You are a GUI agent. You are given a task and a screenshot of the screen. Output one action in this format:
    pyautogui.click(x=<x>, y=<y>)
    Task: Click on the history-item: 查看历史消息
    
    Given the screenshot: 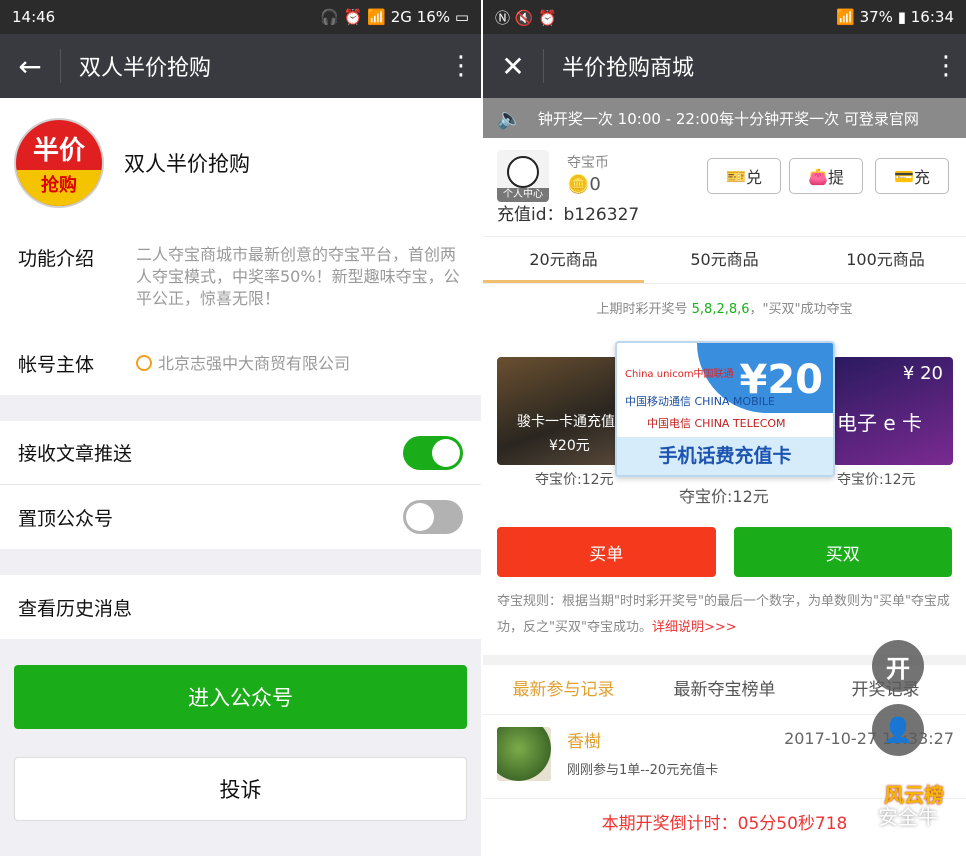 What is the action you would take?
    pyautogui.click(x=240, y=607)
    